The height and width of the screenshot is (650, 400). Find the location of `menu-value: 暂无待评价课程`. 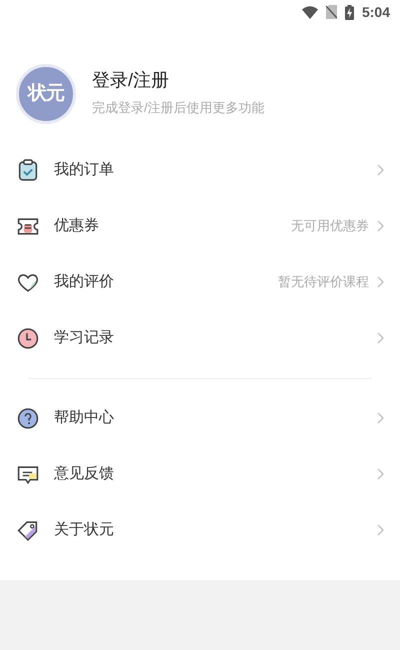

menu-value: 暂无待评价课程 is located at coordinates (323, 282).